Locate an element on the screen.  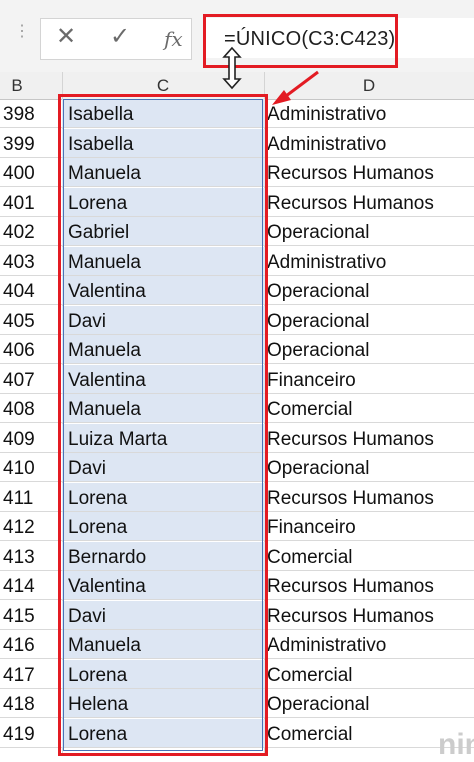
cell-b: 399 is located at coordinates (18, 143).